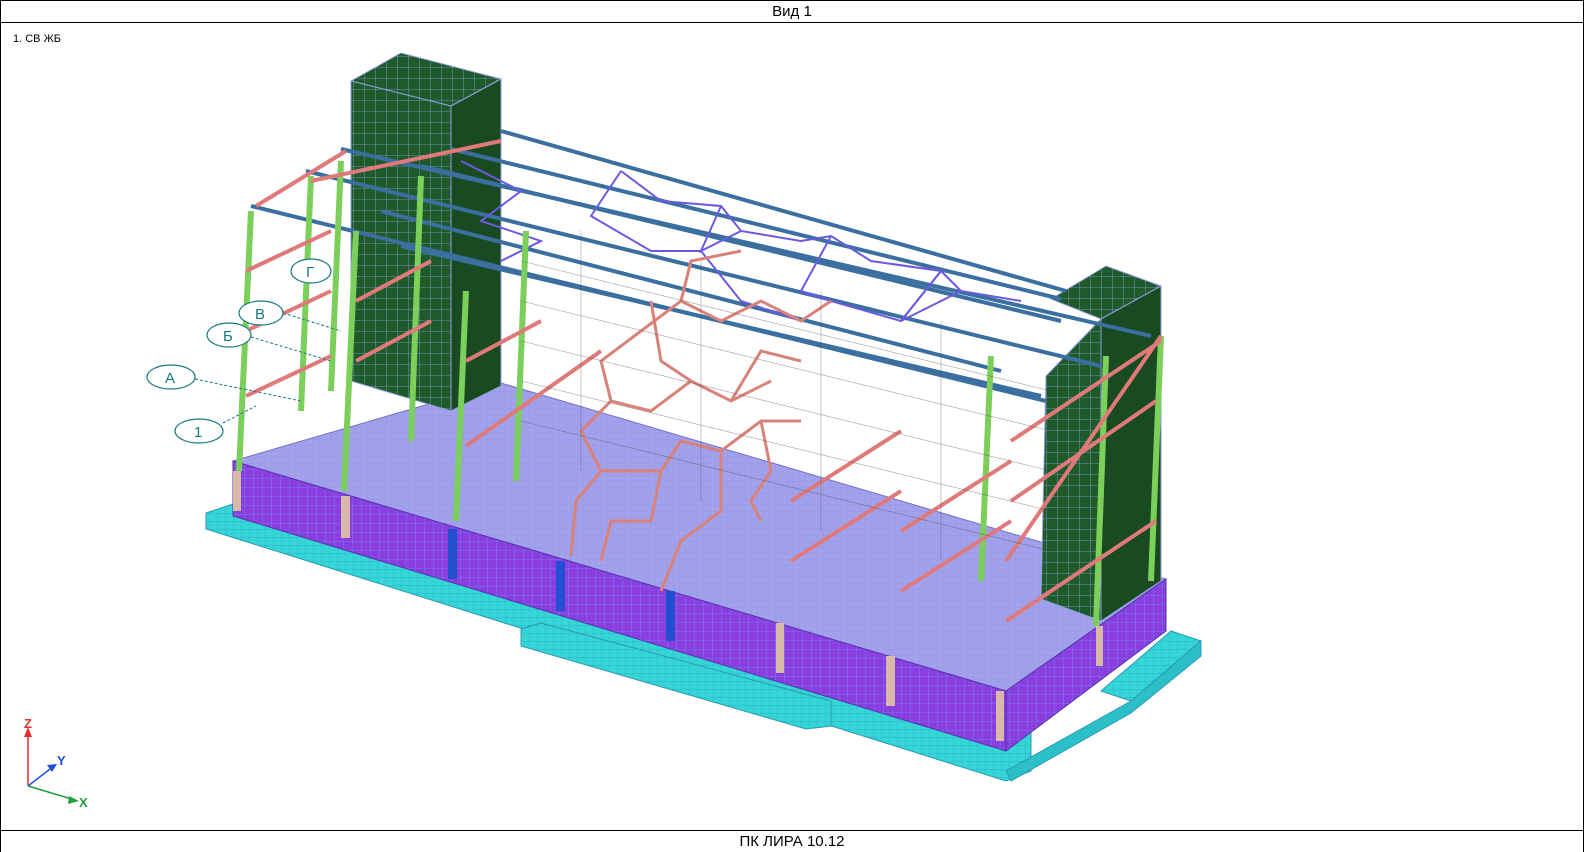 This screenshot has height=852, width=1584. What do you see at coordinates (83, 802) in the screenshot?
I see `x-axis-label: X` at bounding box center [83, 802].